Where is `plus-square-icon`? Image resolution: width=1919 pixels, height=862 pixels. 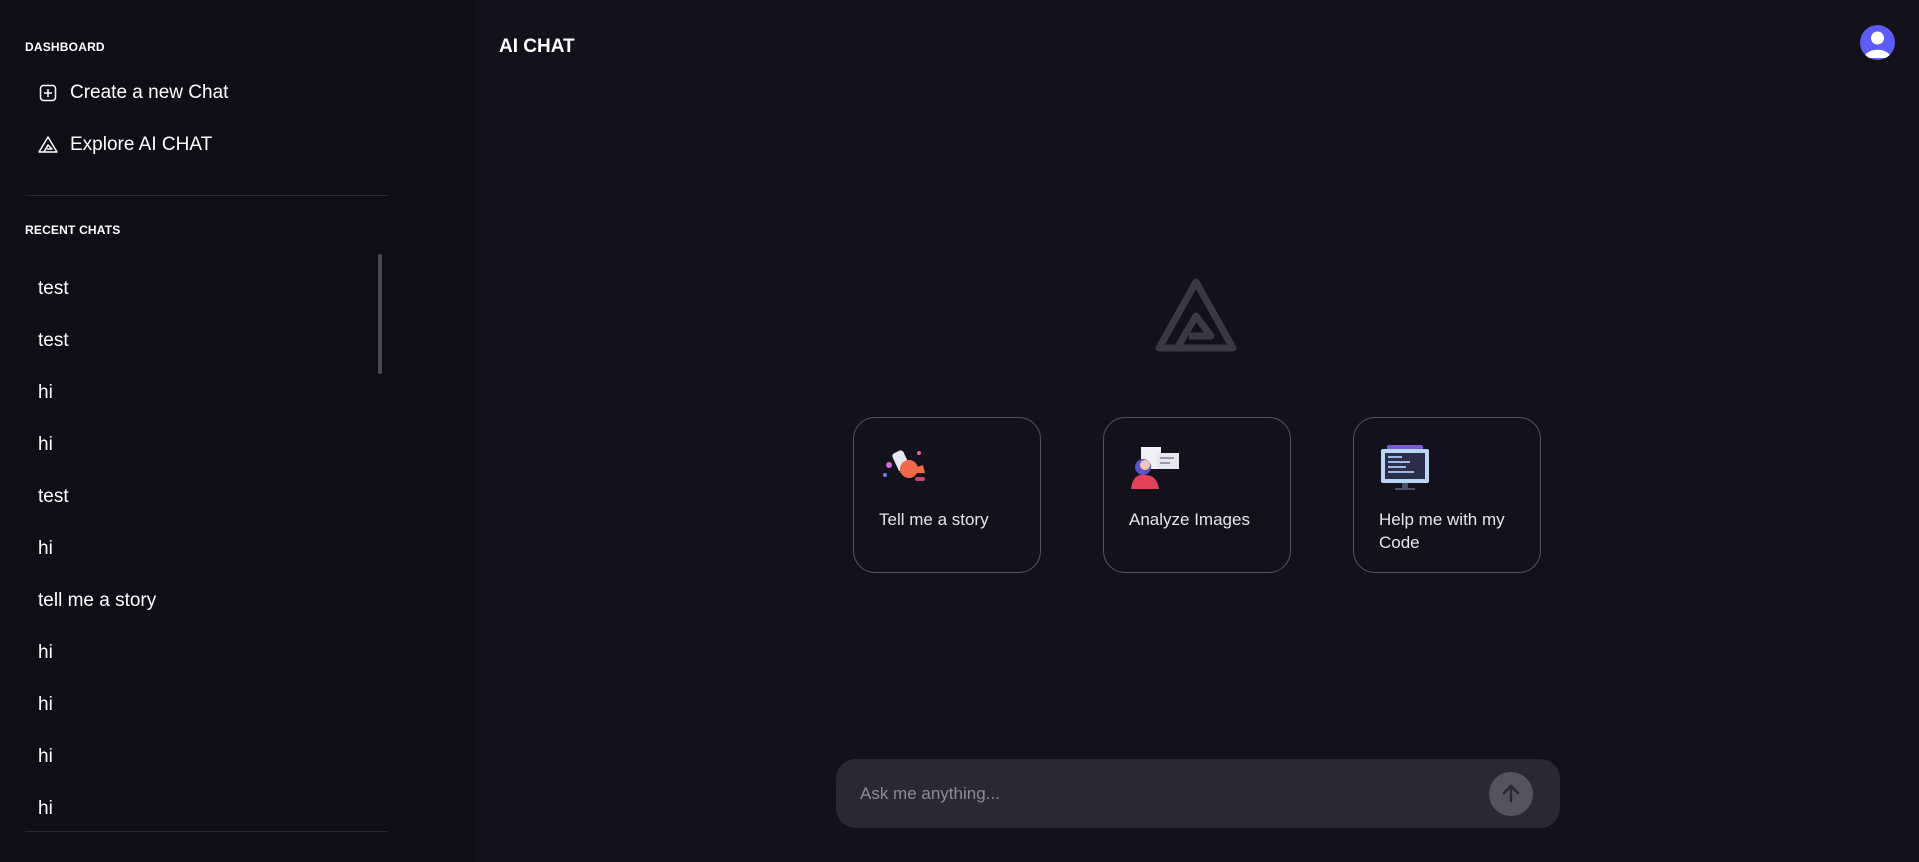 plus-square-icon is located at coordinates (48, 93).